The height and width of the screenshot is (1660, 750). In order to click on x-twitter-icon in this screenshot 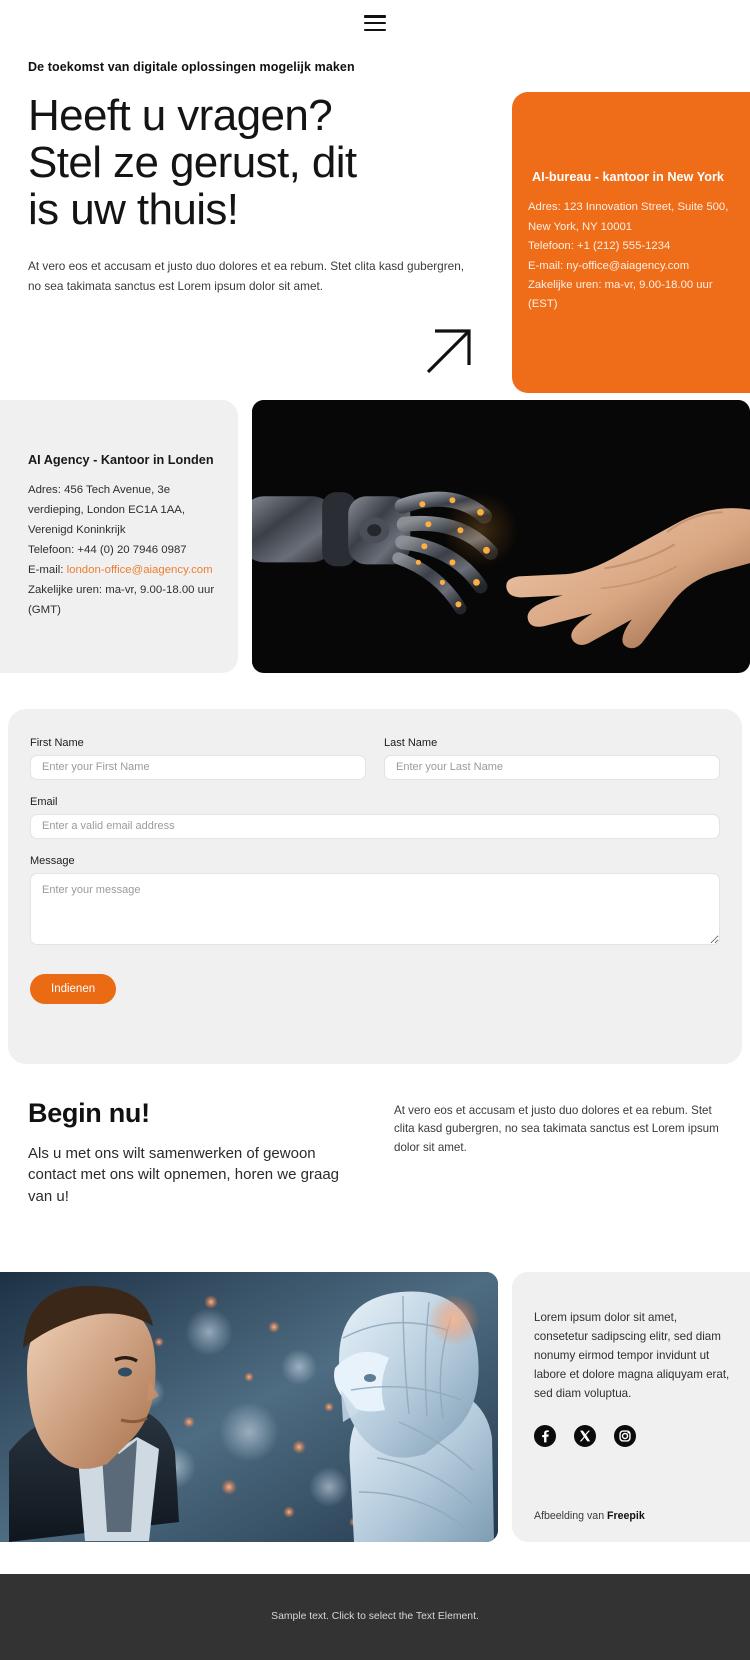, I will do `click(585, 1435)`.